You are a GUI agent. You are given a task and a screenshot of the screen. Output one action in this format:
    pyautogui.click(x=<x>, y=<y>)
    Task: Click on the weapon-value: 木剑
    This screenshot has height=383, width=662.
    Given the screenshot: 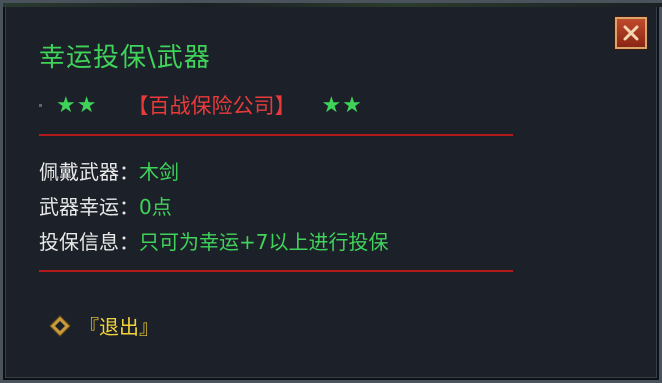 What is the action you would take?
    pyautogui.click(x=159, y=172)
    